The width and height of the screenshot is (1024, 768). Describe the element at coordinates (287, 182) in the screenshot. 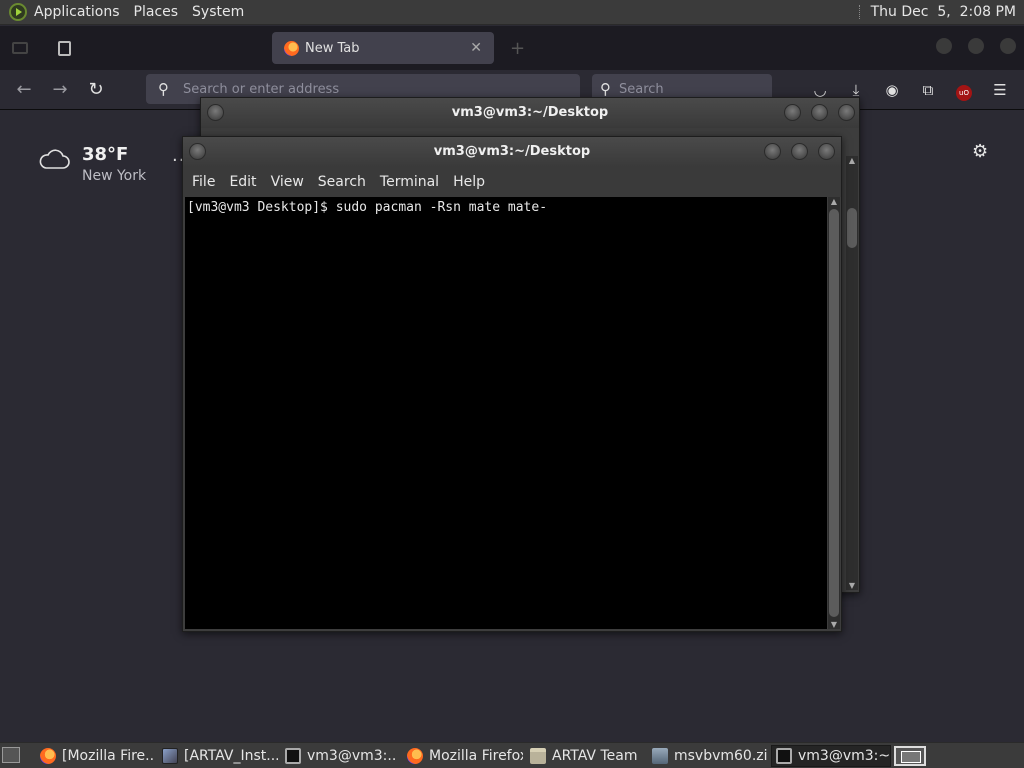

I see `menu-view: View` at that location.